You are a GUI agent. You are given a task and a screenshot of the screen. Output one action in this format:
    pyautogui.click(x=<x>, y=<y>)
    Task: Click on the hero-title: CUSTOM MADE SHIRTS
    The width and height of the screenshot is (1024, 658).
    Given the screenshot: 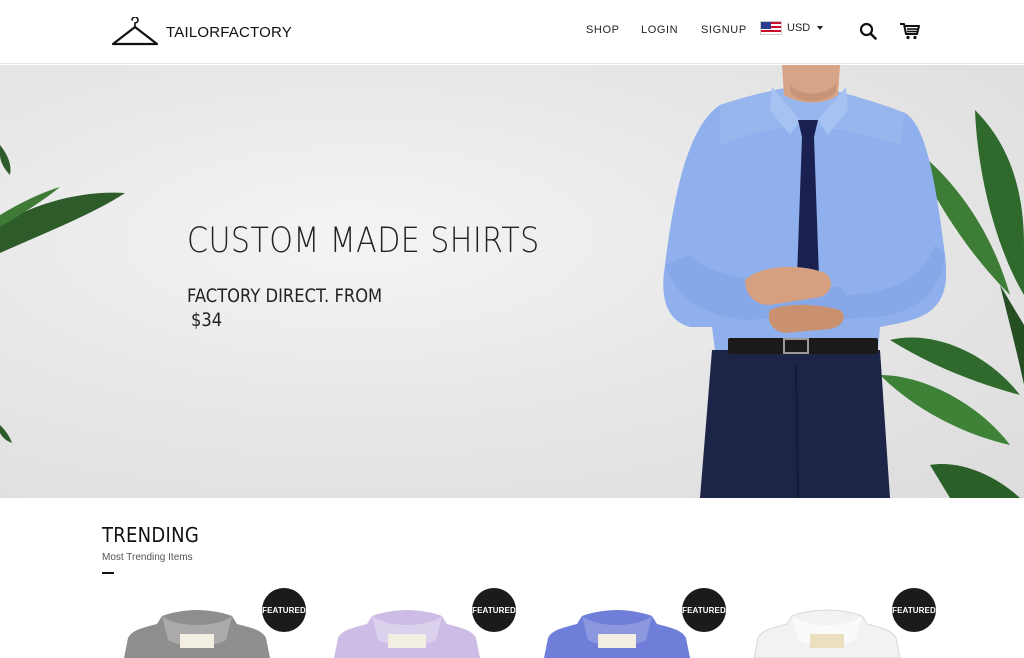 What is the action you would take?
    pyautogui.click(x=363, y=241)
    